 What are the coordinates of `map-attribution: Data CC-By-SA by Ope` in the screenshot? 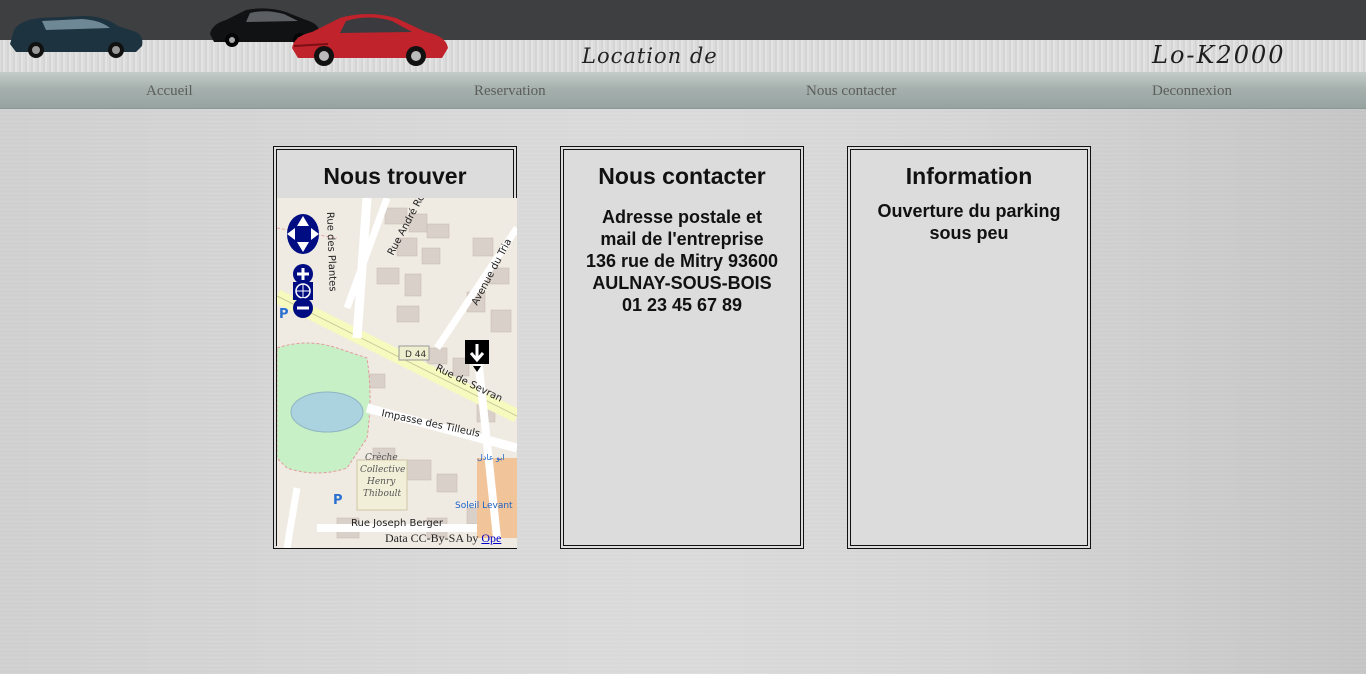 It's located at (443, 538).